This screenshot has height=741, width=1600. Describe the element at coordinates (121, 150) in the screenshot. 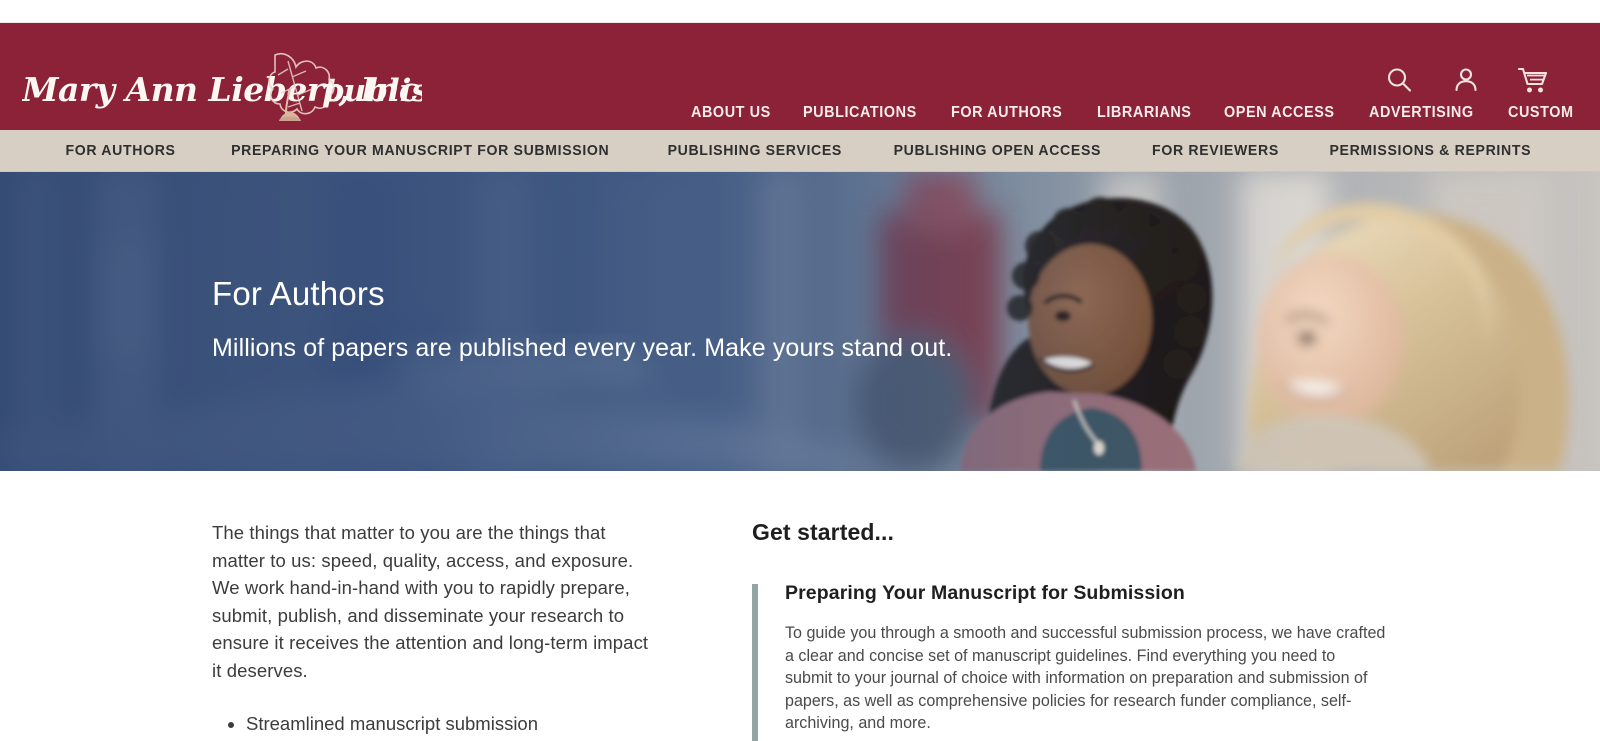

I see `subnav-item-for-authors: FOR AUTHORS` at that location.